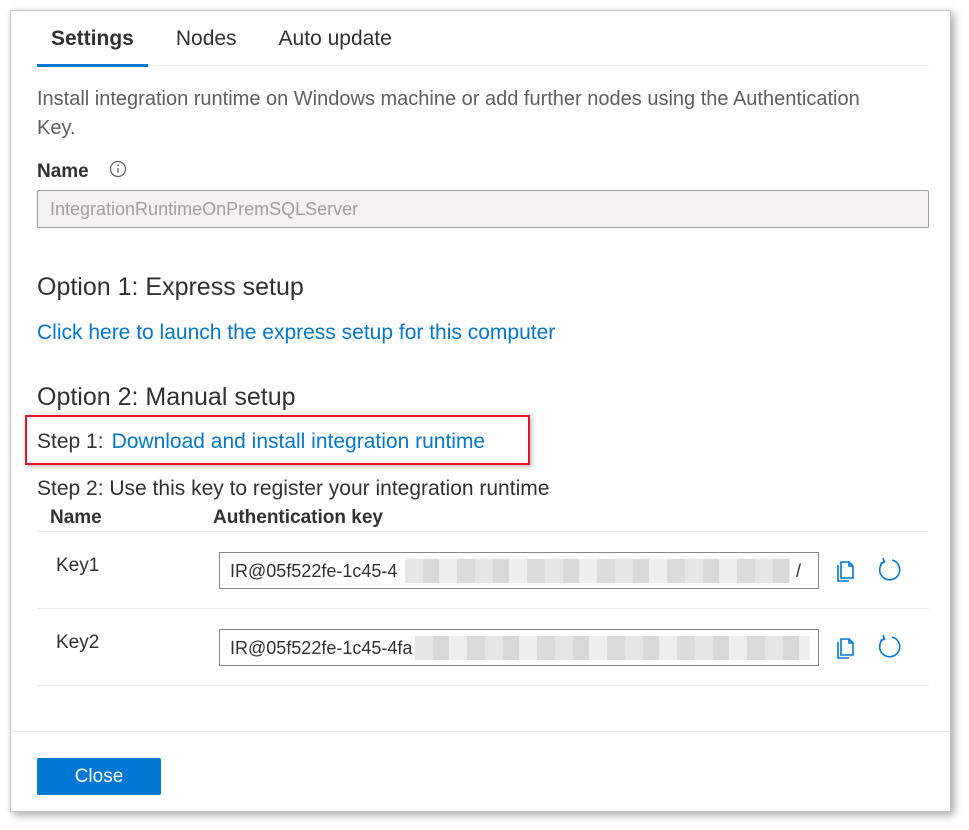 Image resolution: width=969 pixels, height=830 pixels. Describe the element at coordinates (166, 397) in the screenshot. I see `option2-heading: Option 2: Manual setup` at that location.